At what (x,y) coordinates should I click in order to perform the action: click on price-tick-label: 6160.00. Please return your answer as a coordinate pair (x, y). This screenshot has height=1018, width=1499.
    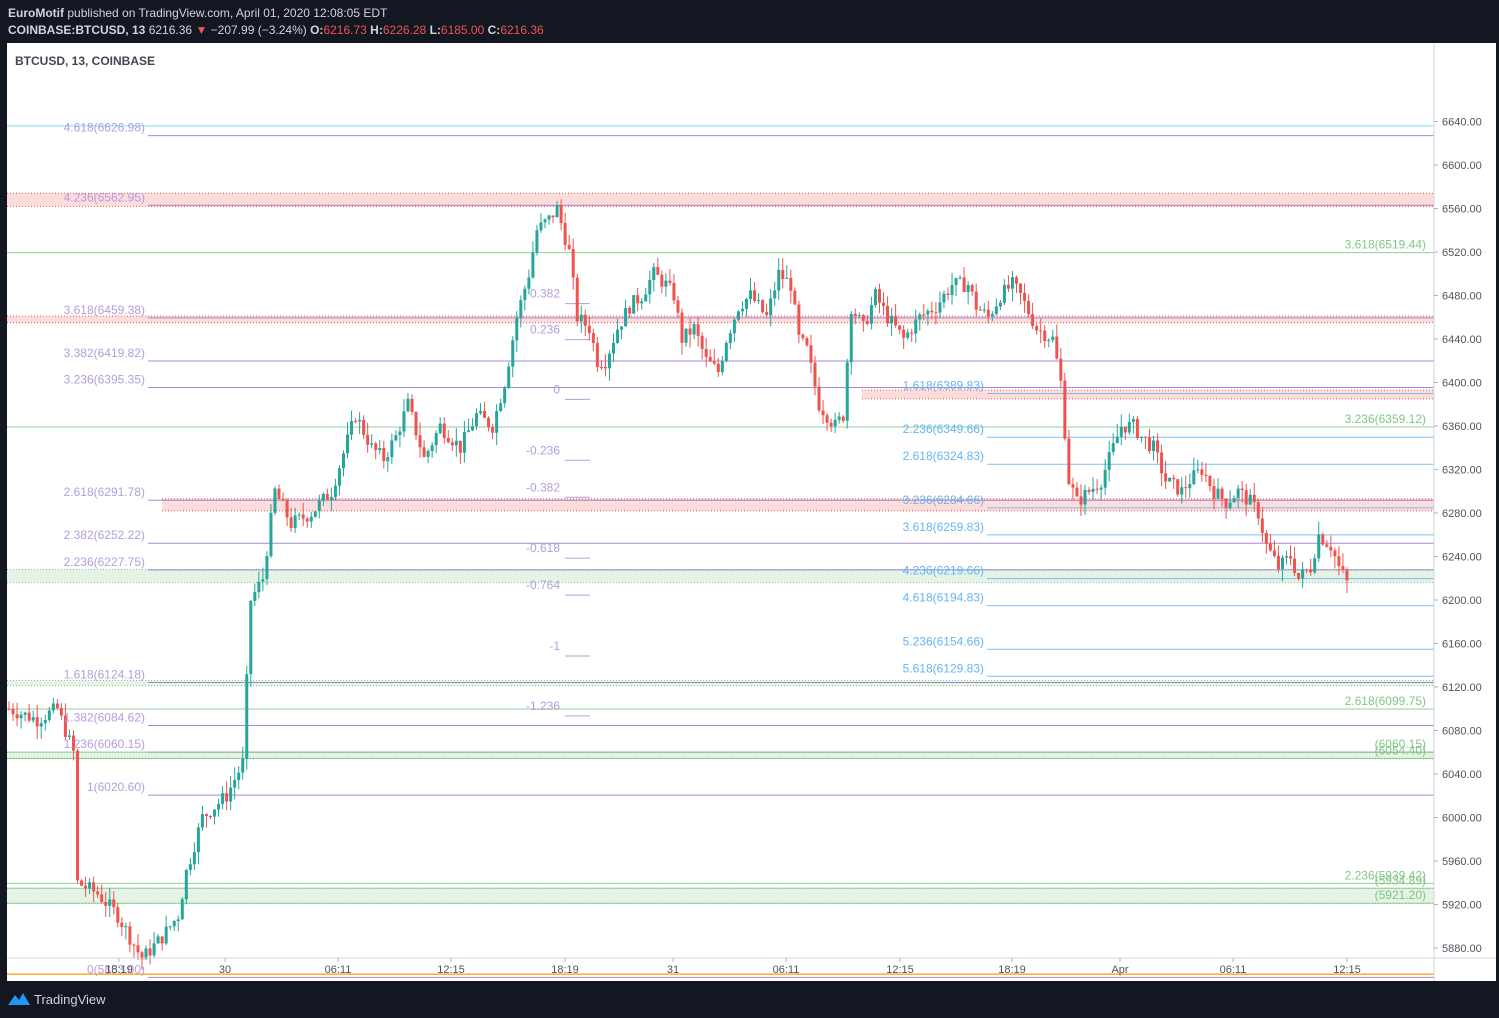
    Looking at the image, I should click on (1462, 645).